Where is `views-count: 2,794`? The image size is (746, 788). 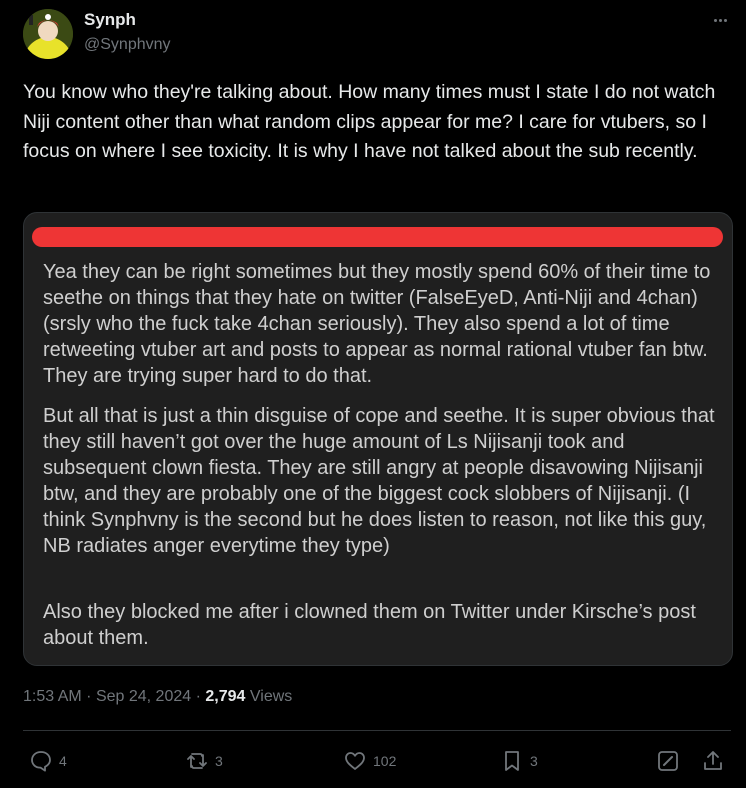
views-count: 2,794 is located at coordinates (225, 696).